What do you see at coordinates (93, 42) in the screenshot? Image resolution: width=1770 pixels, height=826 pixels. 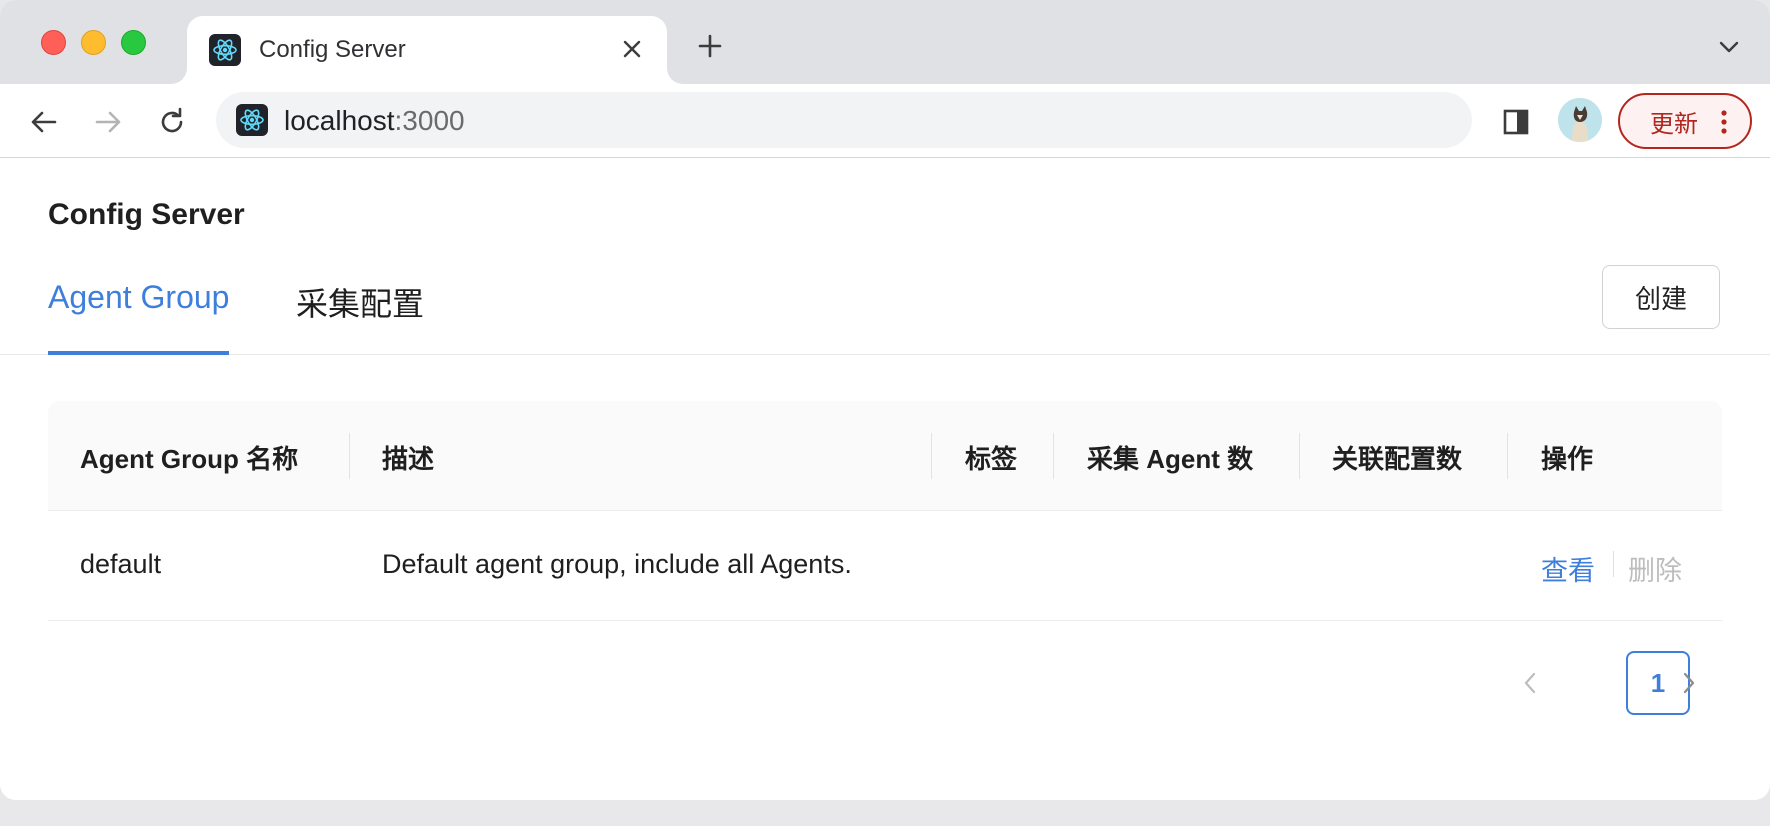 I see `minimize-window-button` at bounding box center [93, 42].